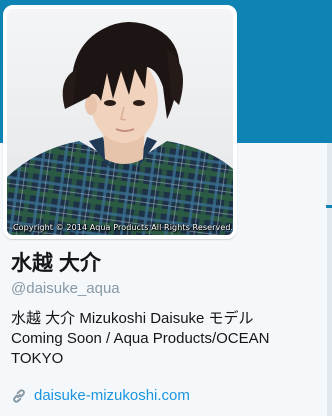 Image resolution: width=332 pixels, height=416 pixels. I want to click on bio-line: TOKYO, so click(37, 358).